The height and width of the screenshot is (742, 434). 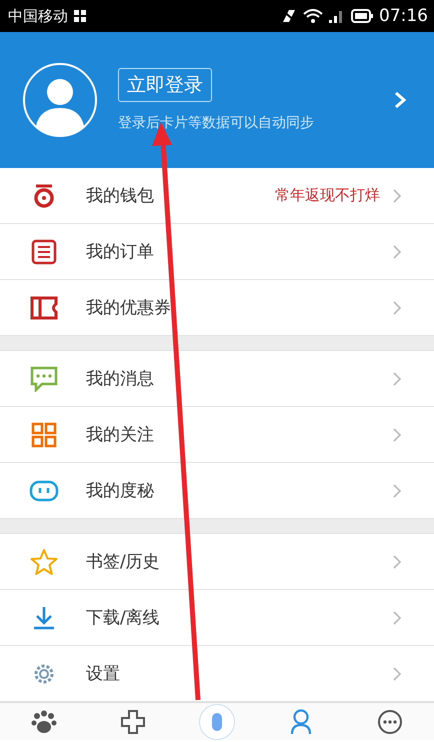 What do you see at coordinates (120, 491) in the screenshot?
I see `menu-label: 我的度秘` at bounding box center [120, 491].